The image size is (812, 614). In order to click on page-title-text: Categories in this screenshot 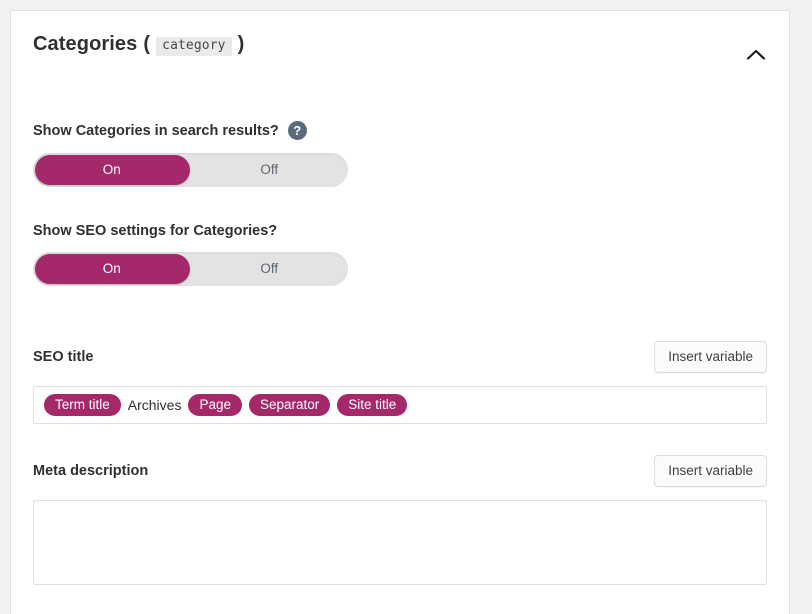, I will do `click(85, 44)`.